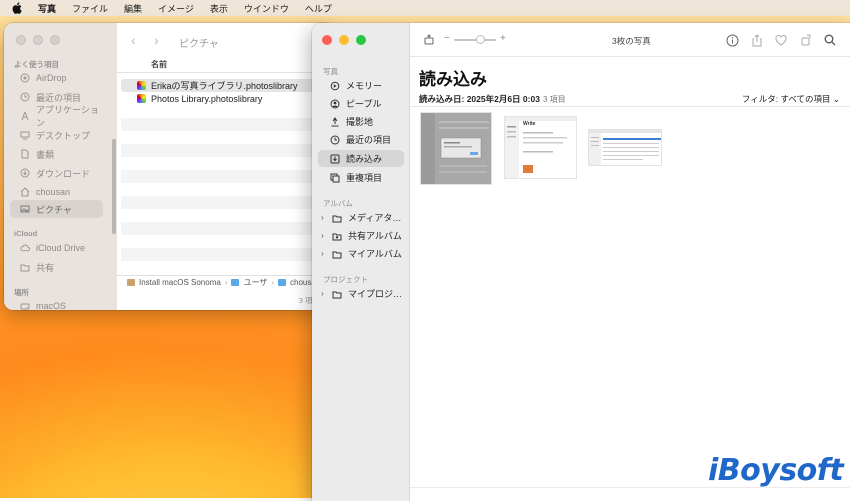 The image size is (850, 501). I want to click on path-item: ユーザ, so click(255, 282).